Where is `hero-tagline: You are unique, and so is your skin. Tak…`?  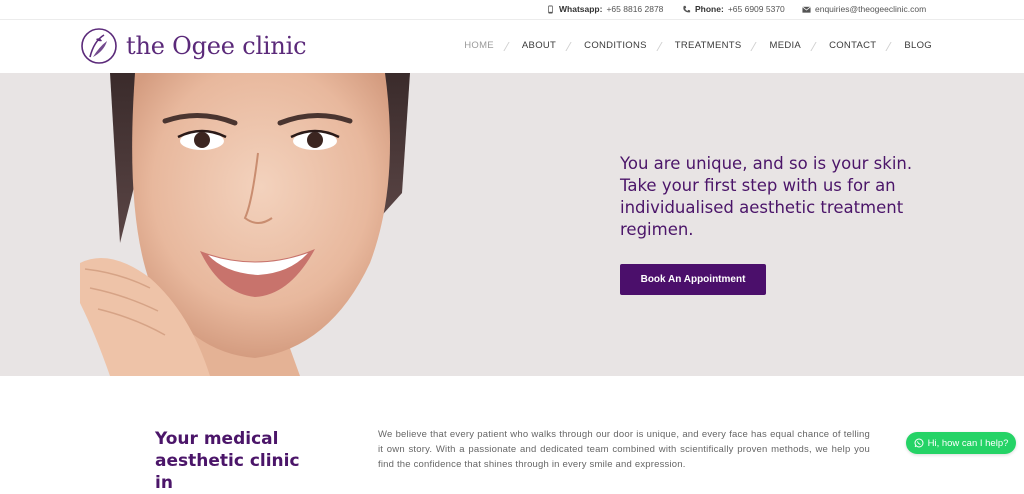
hero-tagline: You are unique, and so is your skin. Tak… is located at coordinates (766, 196).